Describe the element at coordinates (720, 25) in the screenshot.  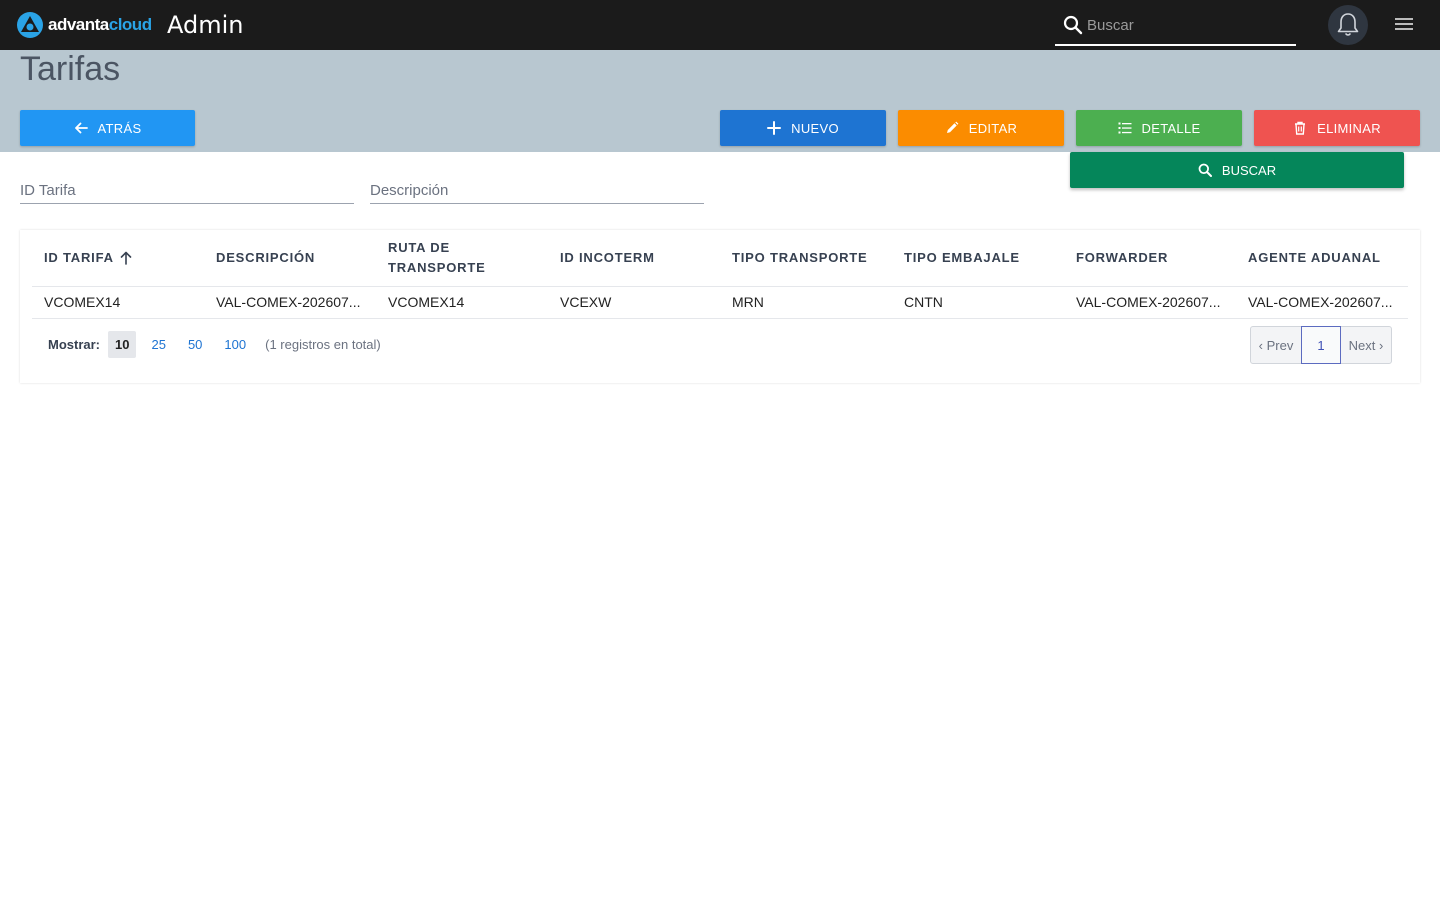
I see `top-navbar: advantacloud Admin` at that location.